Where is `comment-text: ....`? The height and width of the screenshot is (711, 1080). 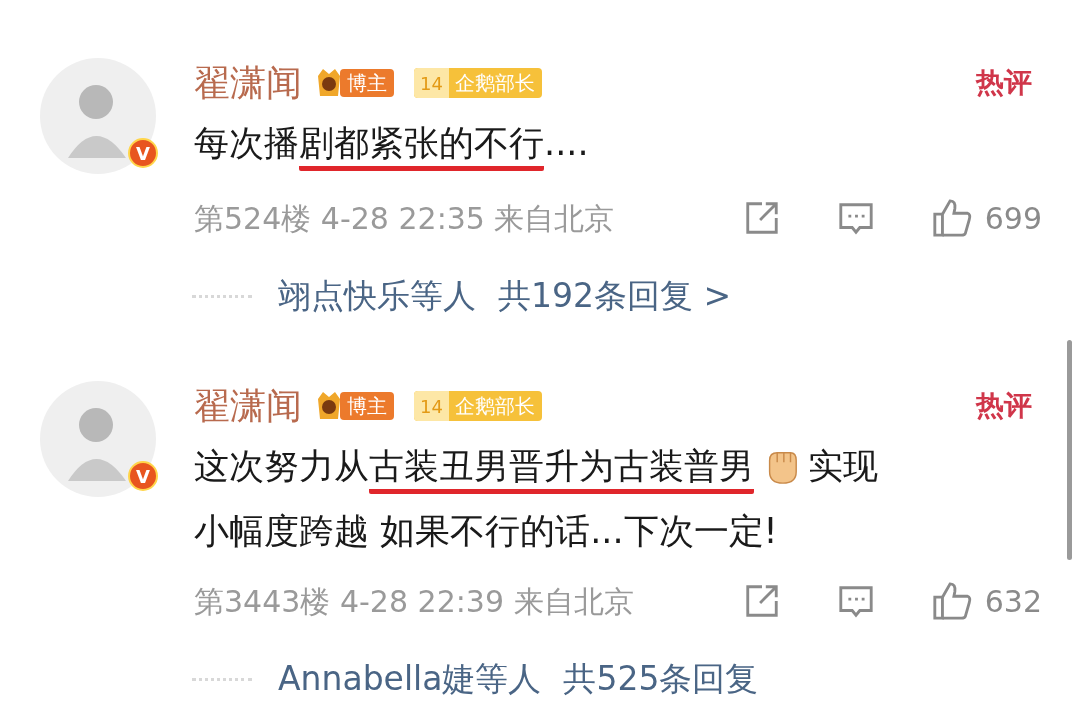
comment-text: .... is located at coordinates (566, 143).